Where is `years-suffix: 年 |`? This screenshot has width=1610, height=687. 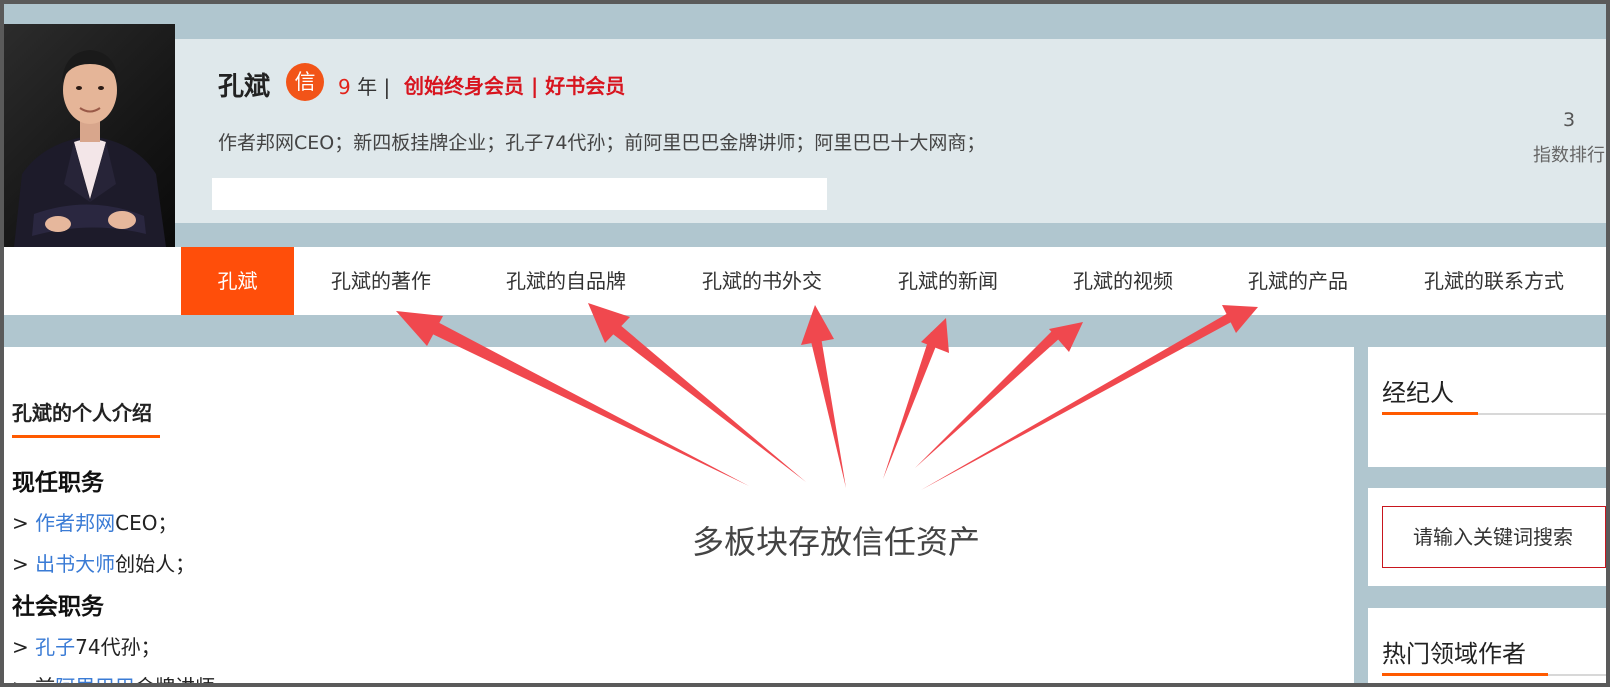 years-suffix: 年 | is located at coordinates (370, 87).